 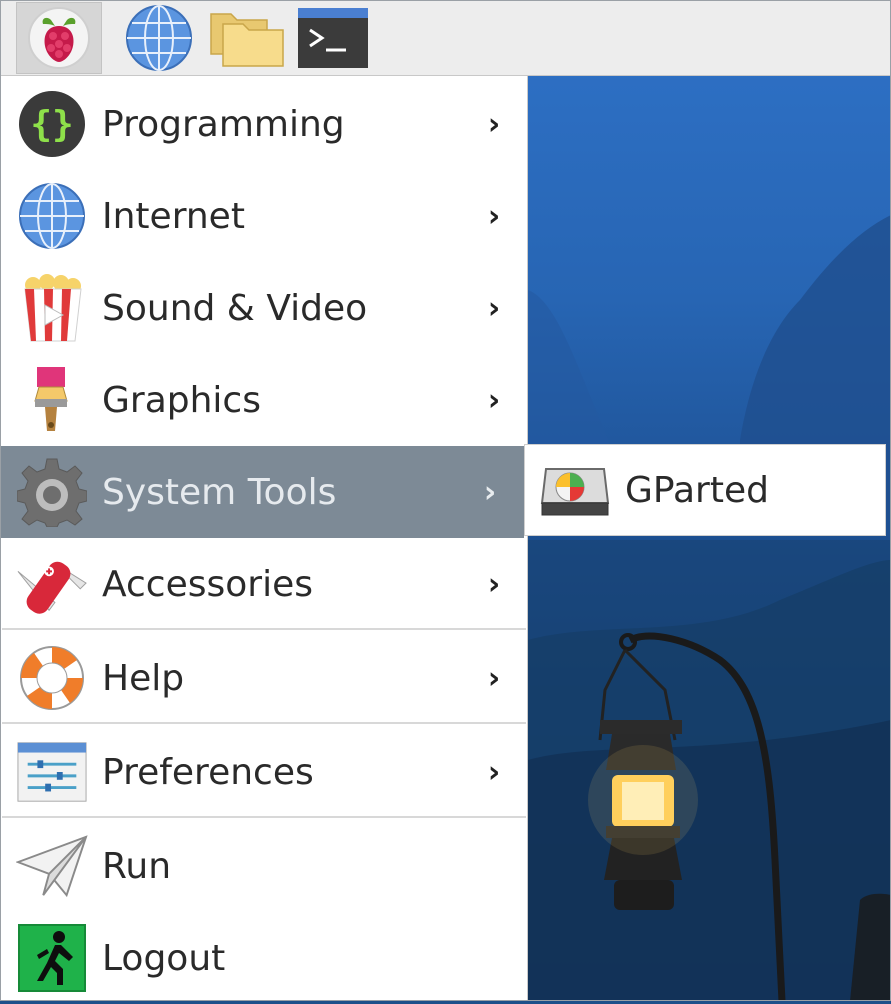 I want to click on file-manager-button, so click(x=247, y=38).